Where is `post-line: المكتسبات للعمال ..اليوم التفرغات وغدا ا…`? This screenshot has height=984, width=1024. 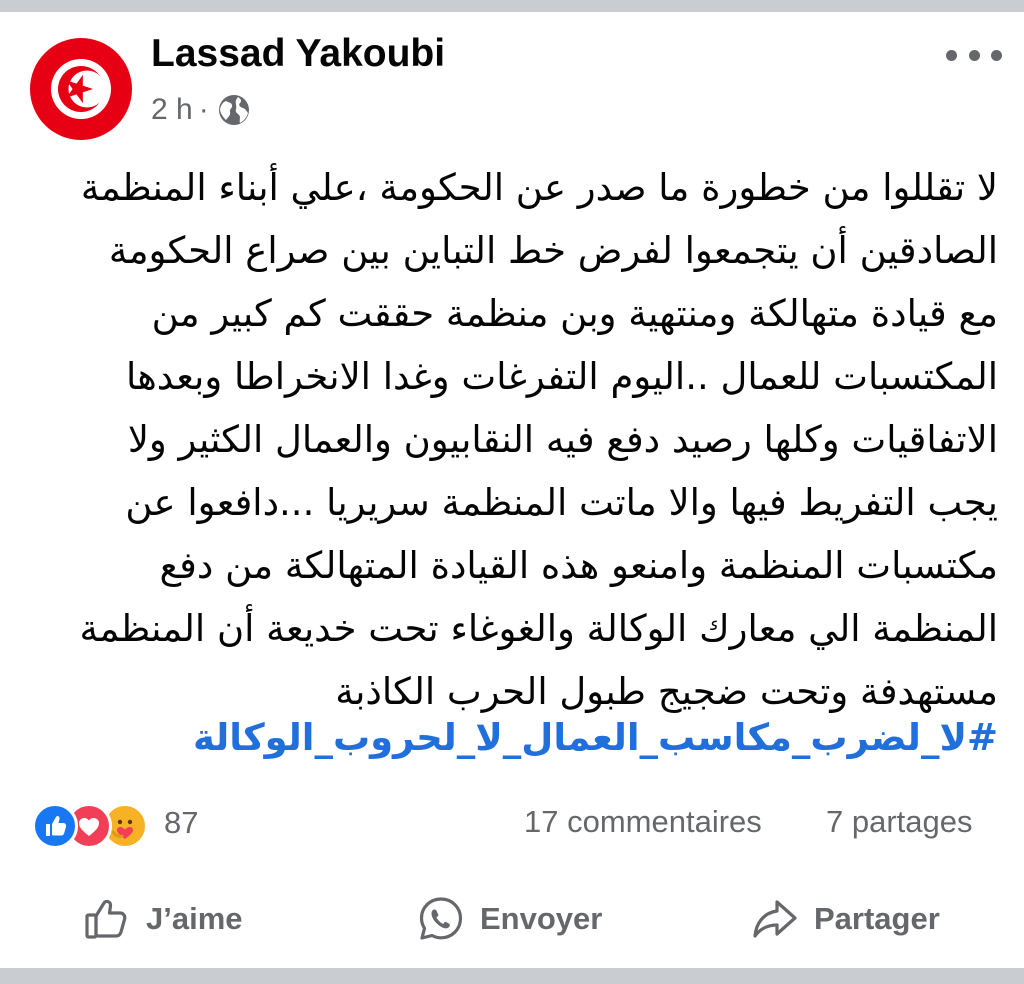 post-line: المكتسبات للعمال ..اليوم التفرغات وغدا ا… is located at coordinates (562, 376).